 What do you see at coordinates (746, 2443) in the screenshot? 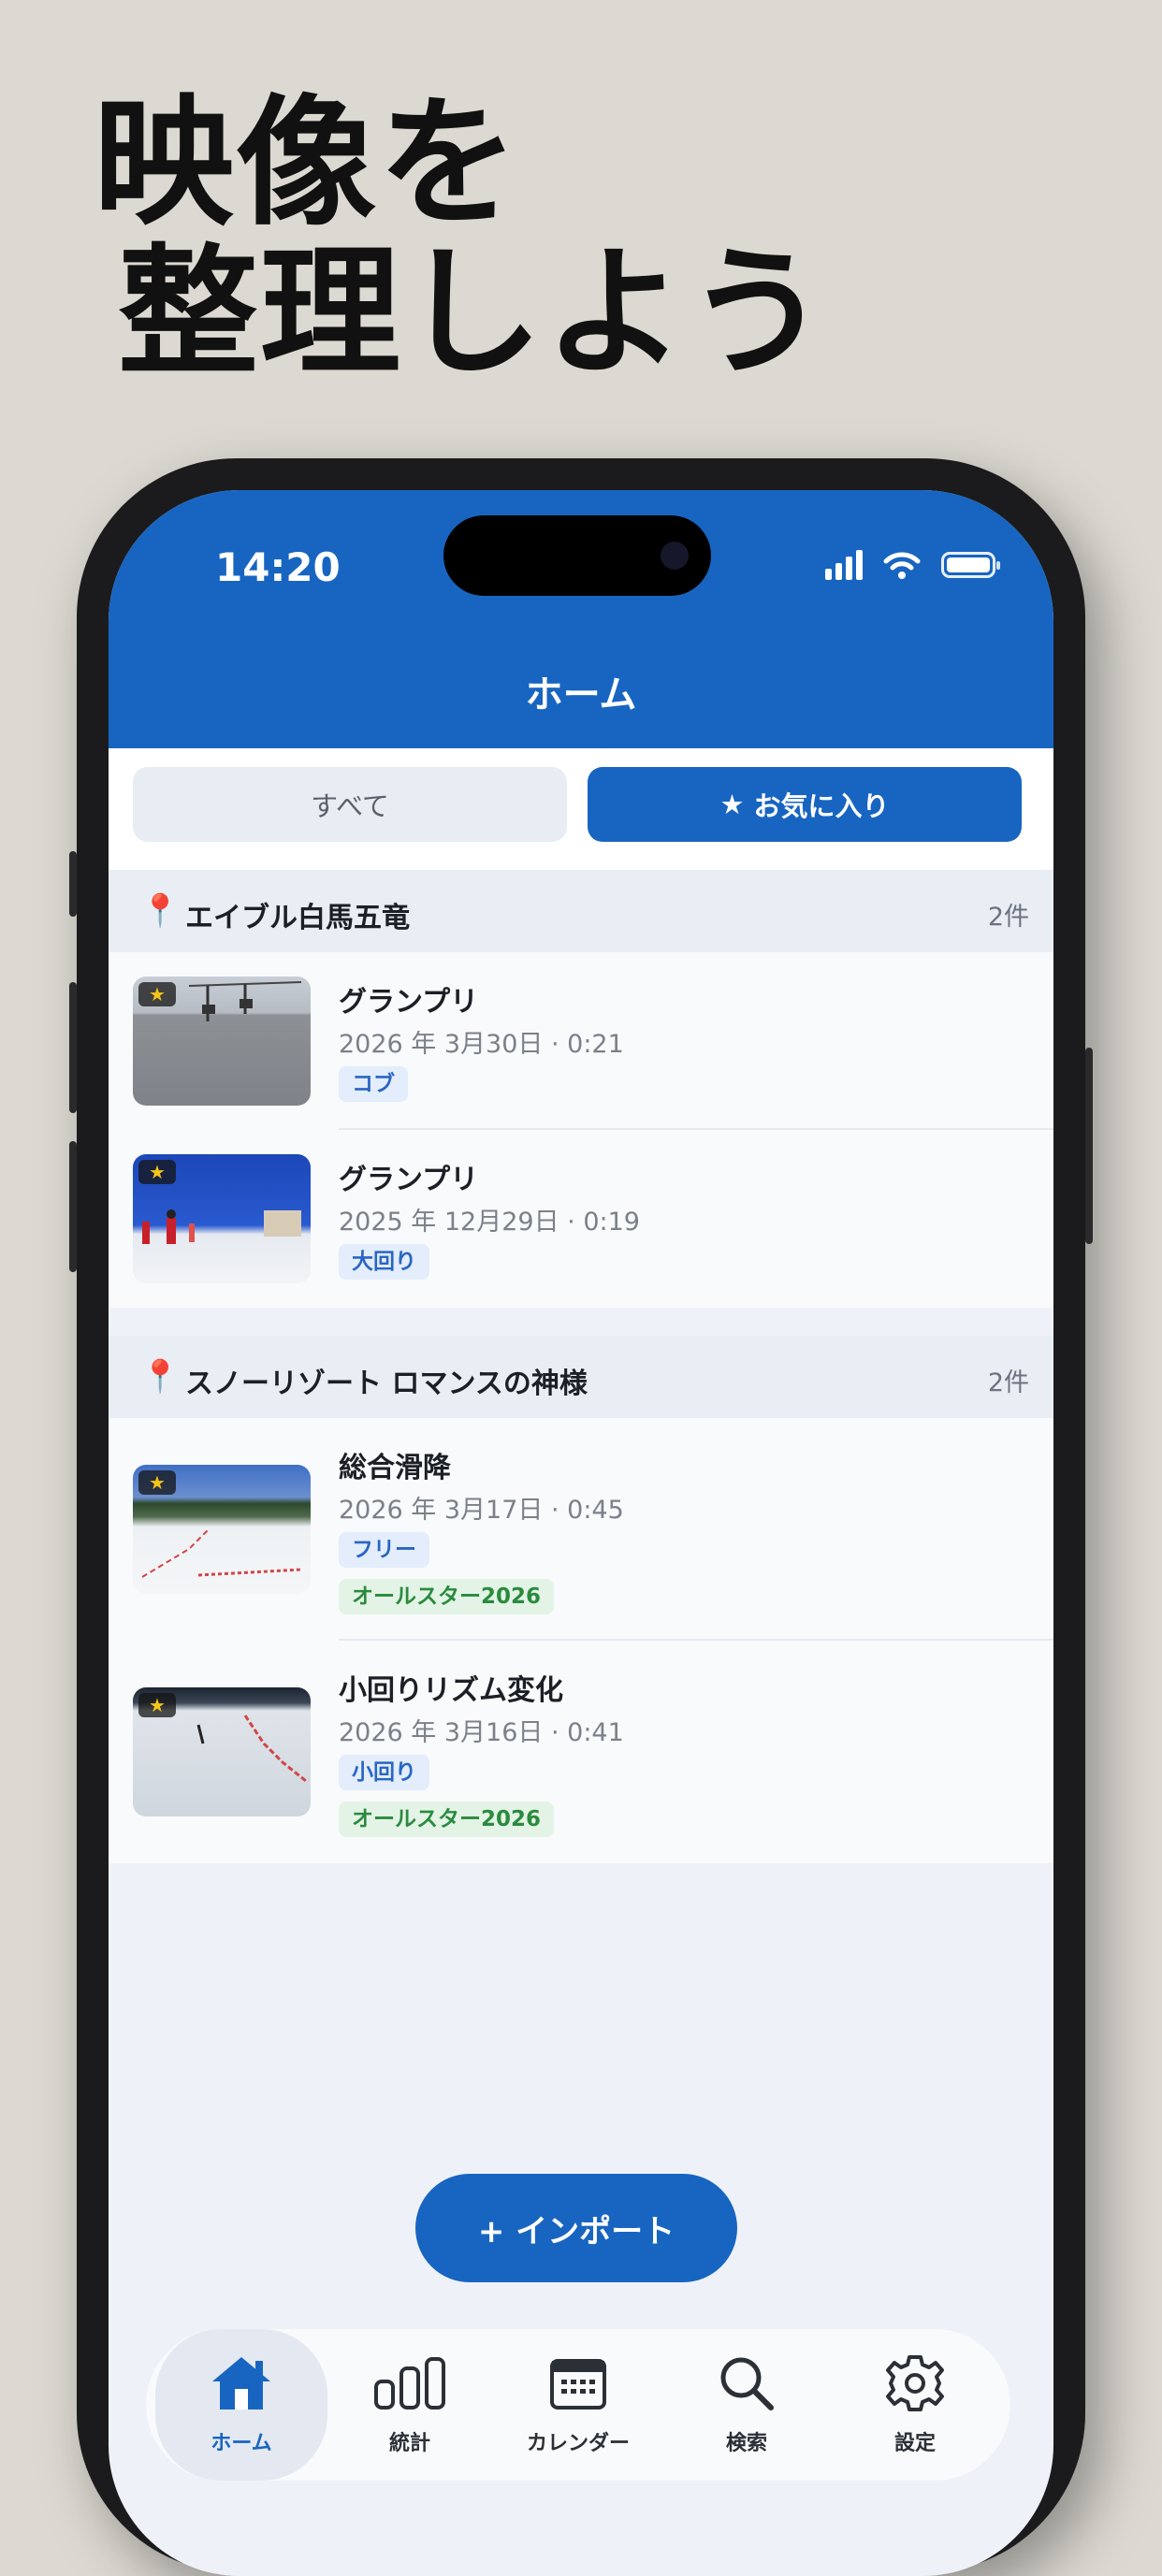
I see `tab-label: 検索` at bounding box center [746, 2443].